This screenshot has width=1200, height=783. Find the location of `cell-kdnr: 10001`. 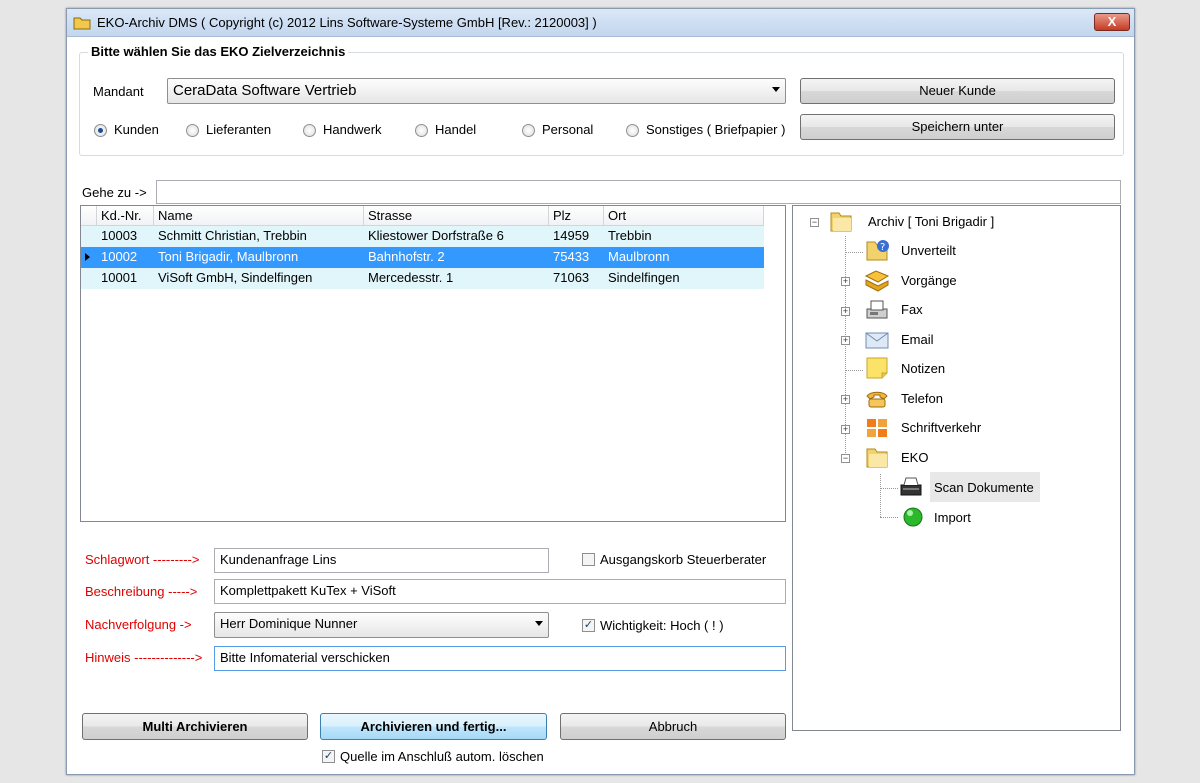

cell-kdnr: 10001 is located at coordinates (119, 277).